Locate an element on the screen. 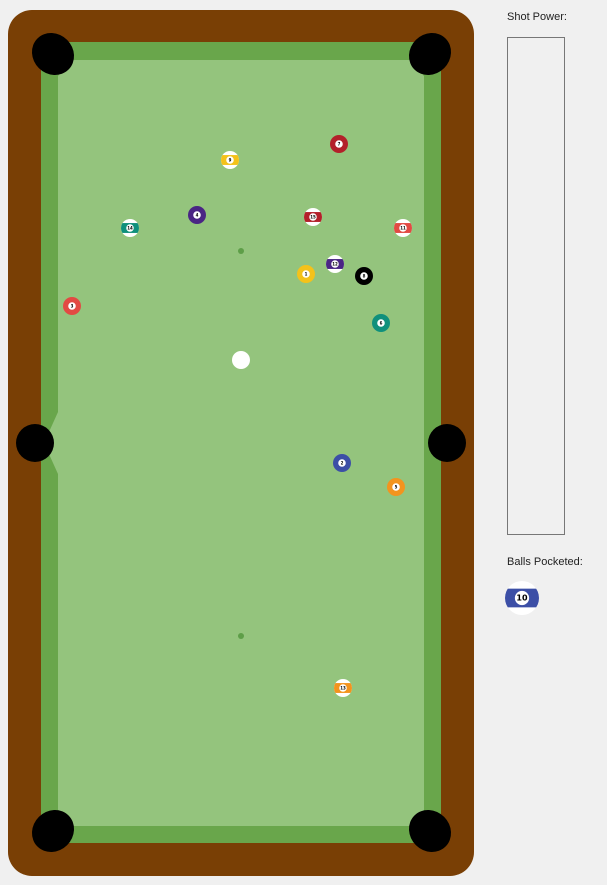  pocketed-tray: 10 is located at coordinates (522, 598).